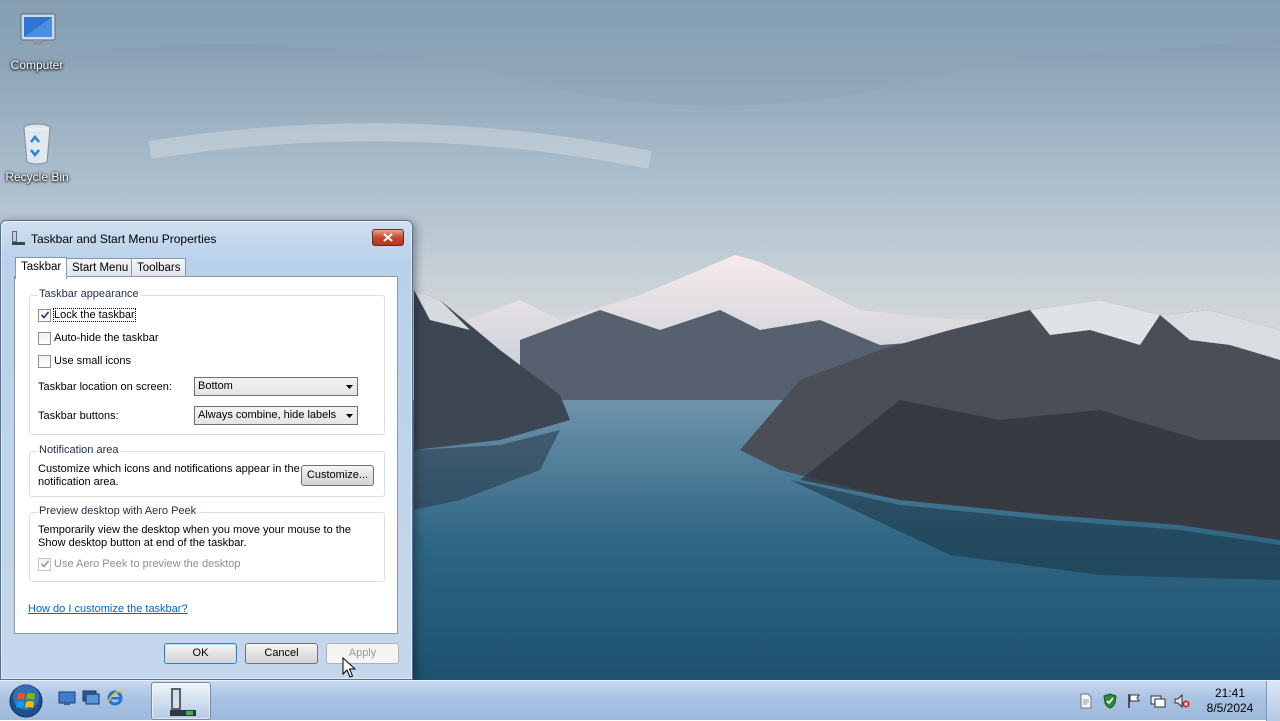 The width and height of the screenshot is (1280, 721). Describe the element at coordinates (37, 144) in the screenshot. I see `recycle-bin-icon` at that location.